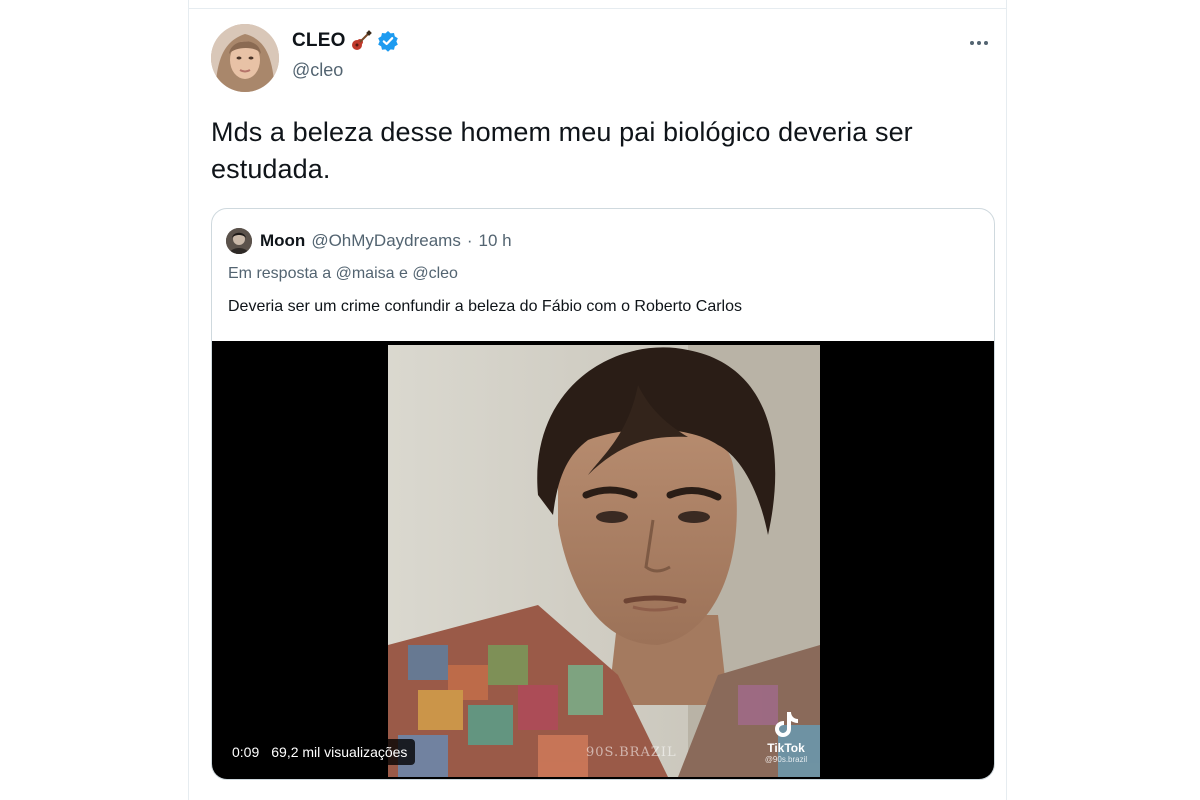 The width and height of the screenshot is (1200, 800). I want to click on tiktok-logo-icon, so click(786, 724).